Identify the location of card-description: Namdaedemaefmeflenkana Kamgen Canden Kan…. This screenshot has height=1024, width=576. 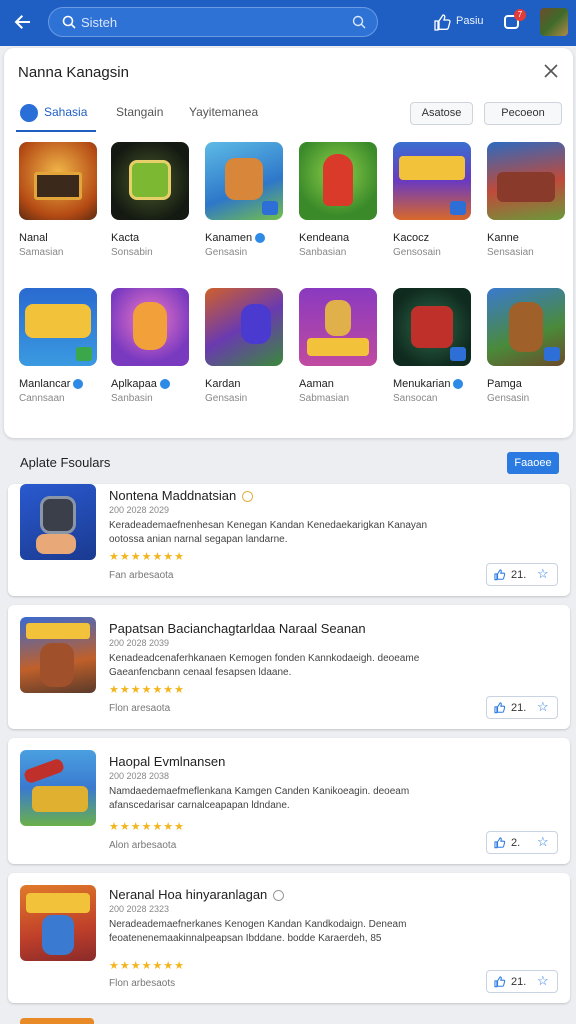
(259, 798).